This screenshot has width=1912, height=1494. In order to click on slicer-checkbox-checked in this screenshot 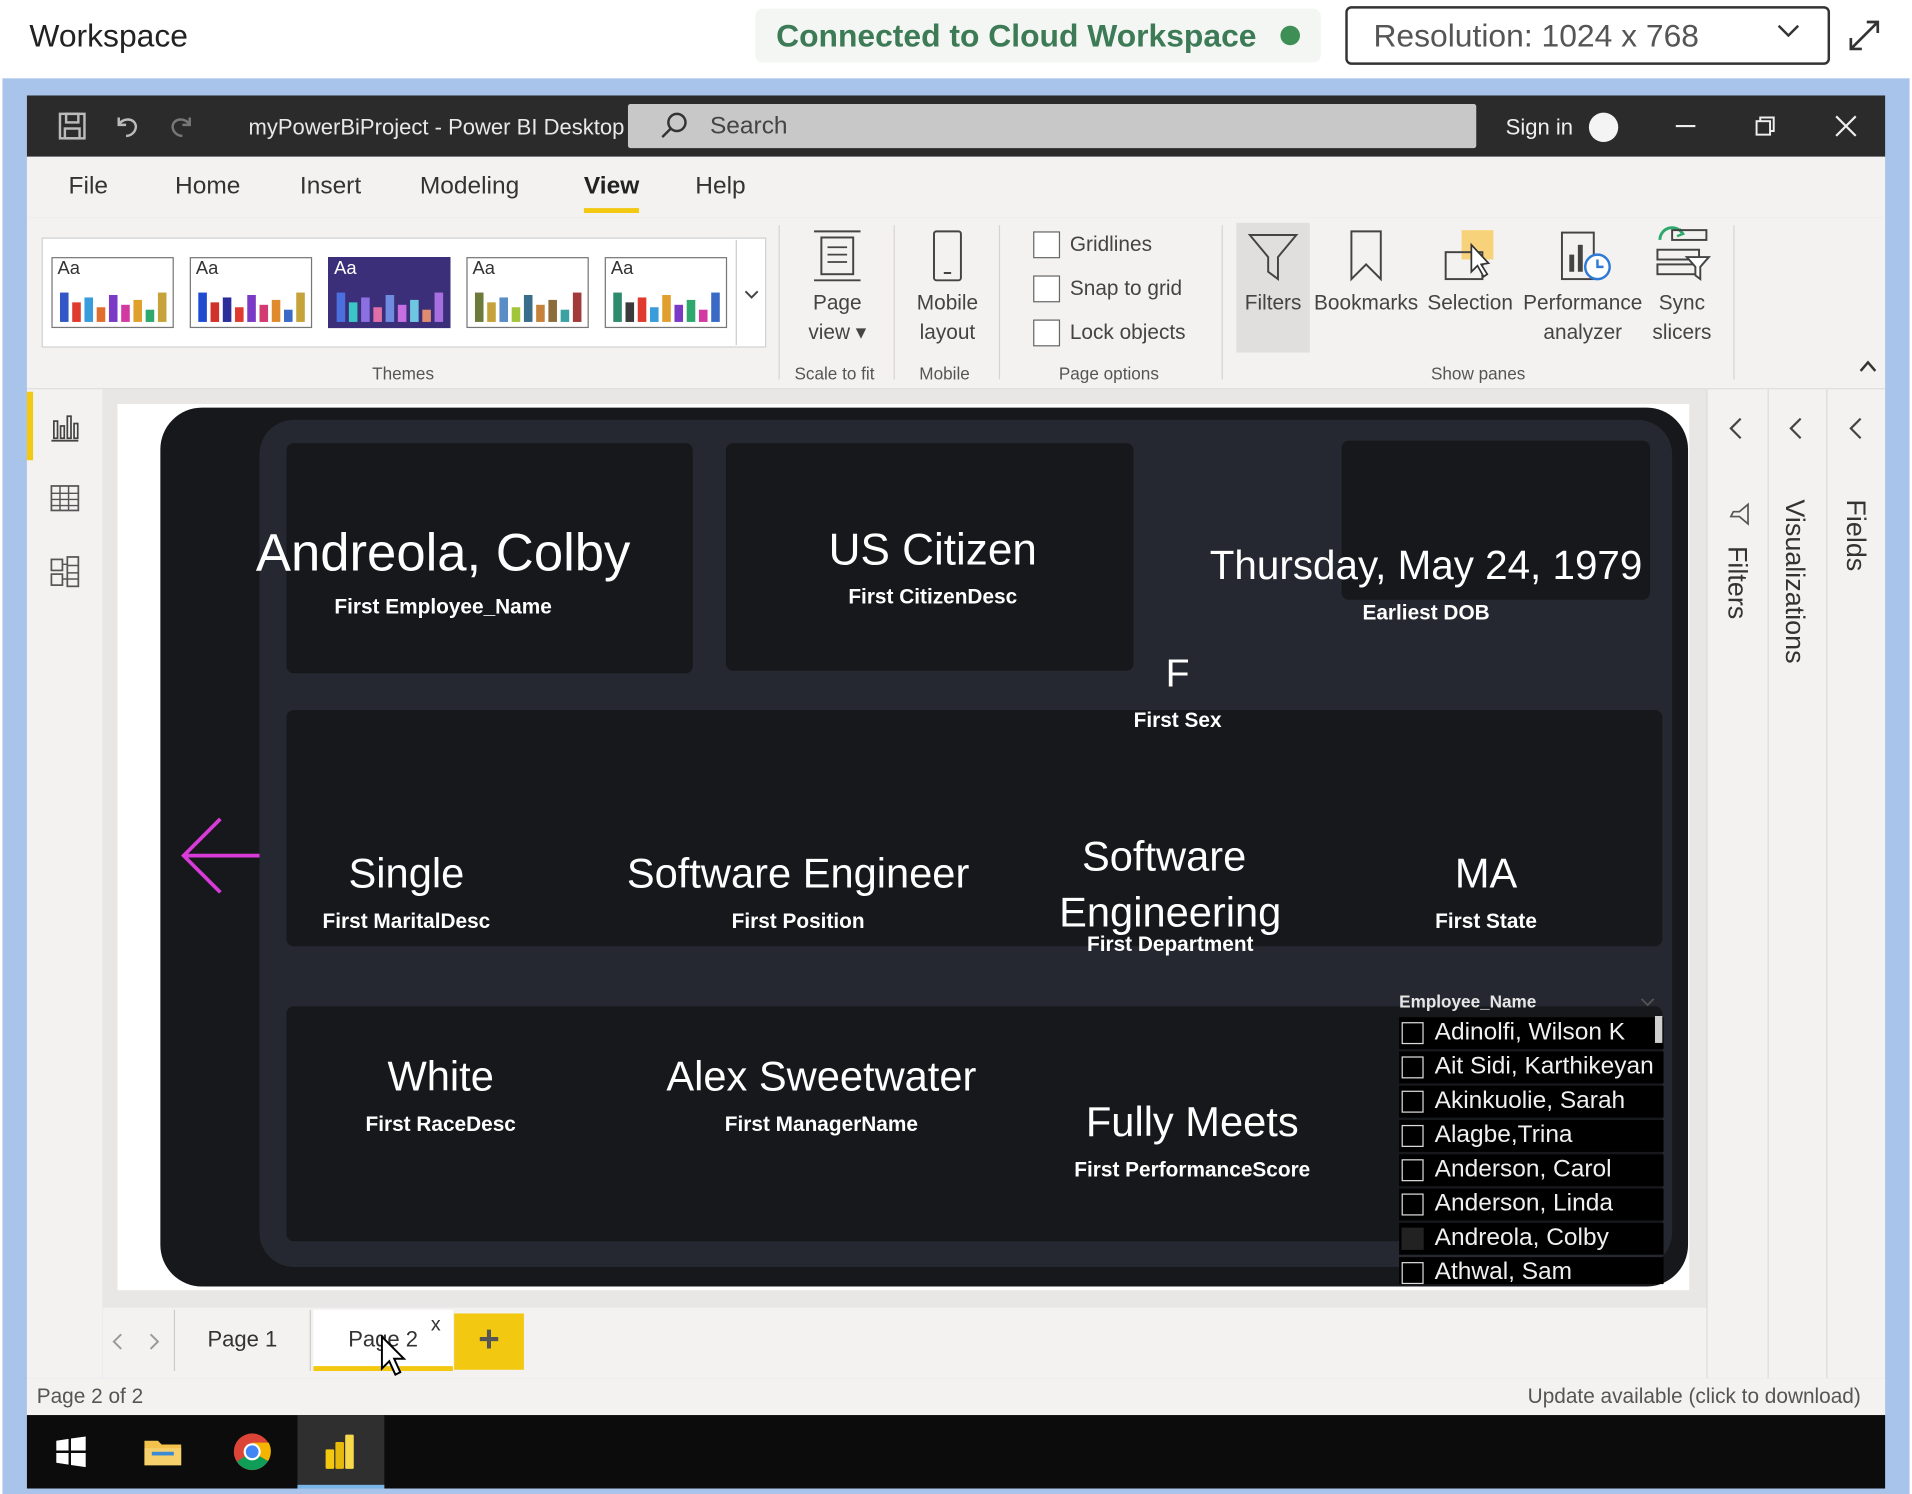, I will do `click(1412, 1238)`.